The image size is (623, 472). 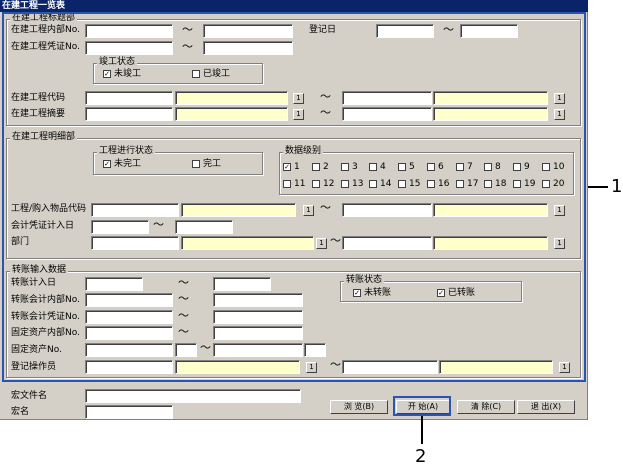 I want to click on browse-button: 浏 览(B), so click(x=359, y=407).